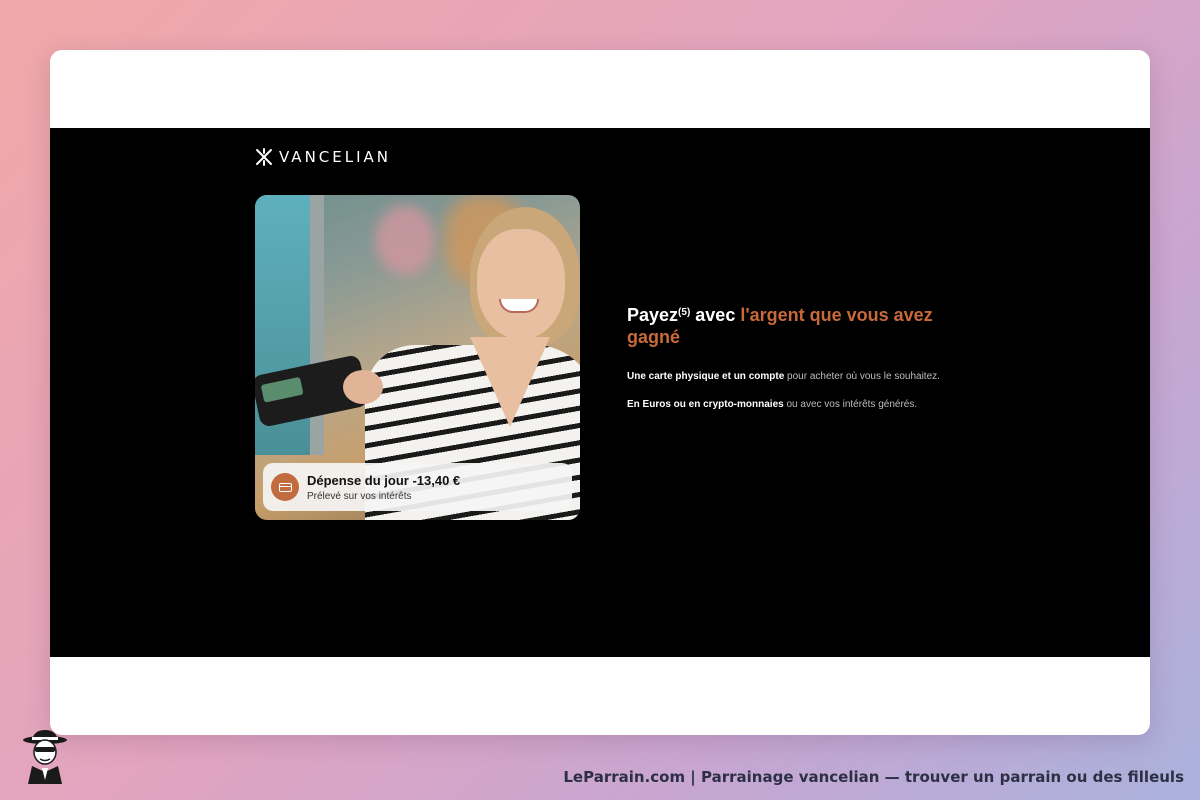 Image resolution: width=1200 pixels, height=800 pixels. What do you see at coordinates (384, 480) in the screenshot?
I see `spend-title: Dépense du jour -13,40 €` at bounding box center [384, 480].